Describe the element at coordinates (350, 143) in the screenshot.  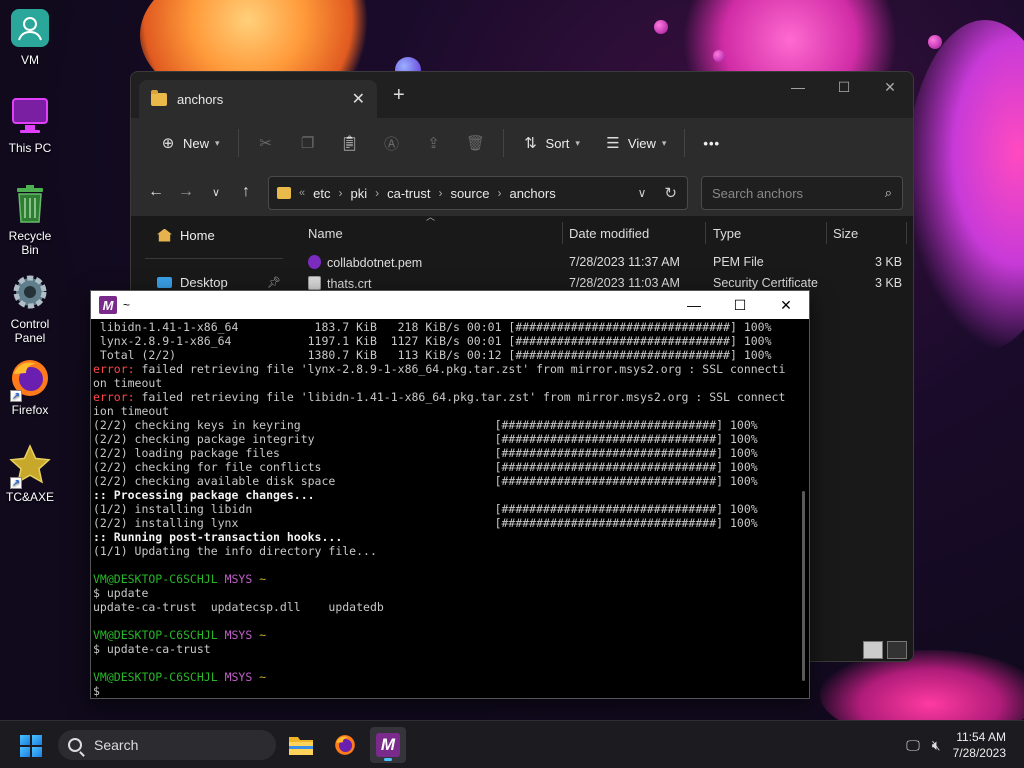
I see `paste-button: 📋︎` at that location.